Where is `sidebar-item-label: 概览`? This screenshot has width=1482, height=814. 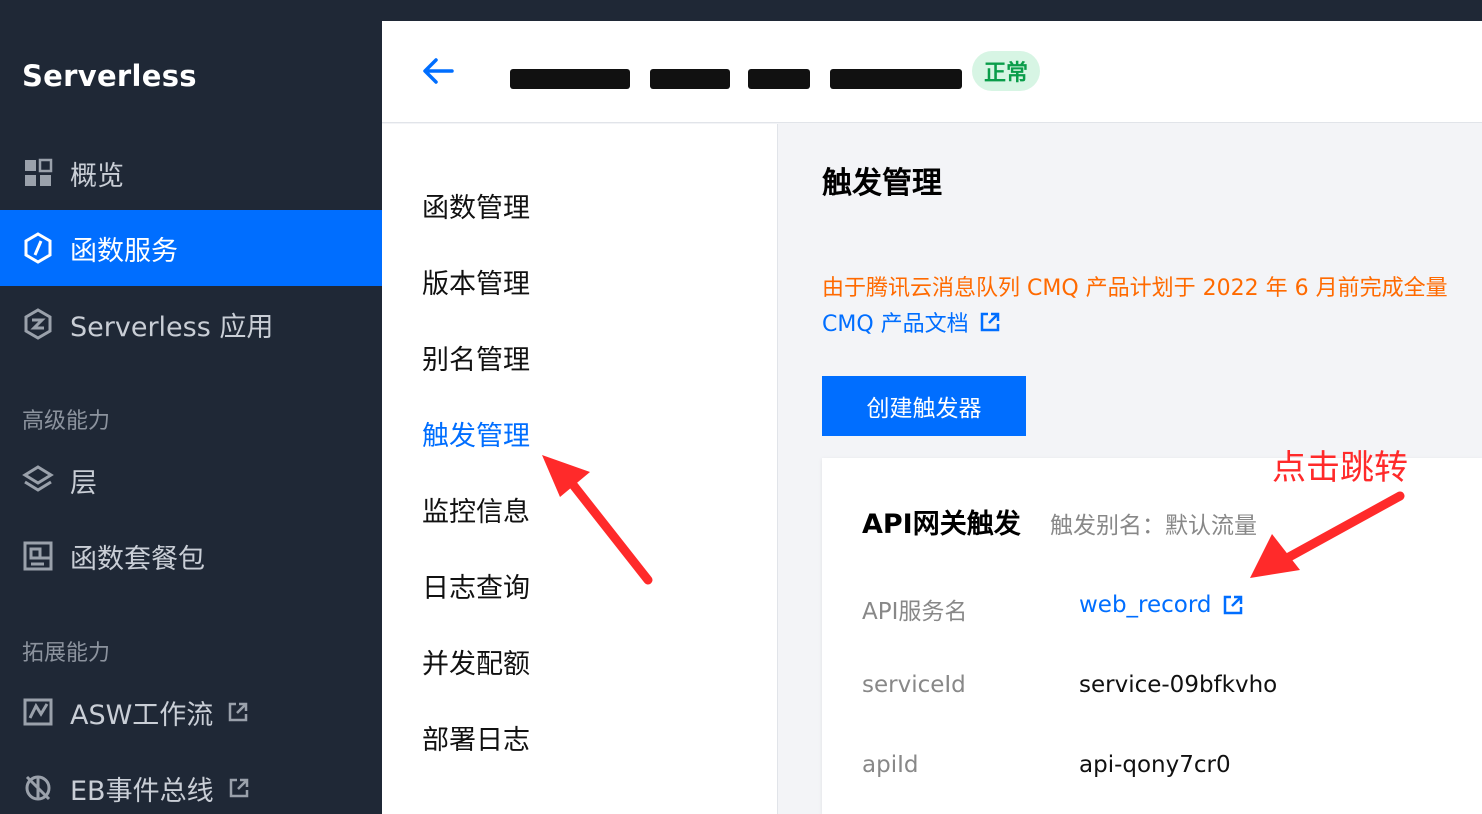
sidebar-item-label: 概览 is located at coordinates (97, 176).